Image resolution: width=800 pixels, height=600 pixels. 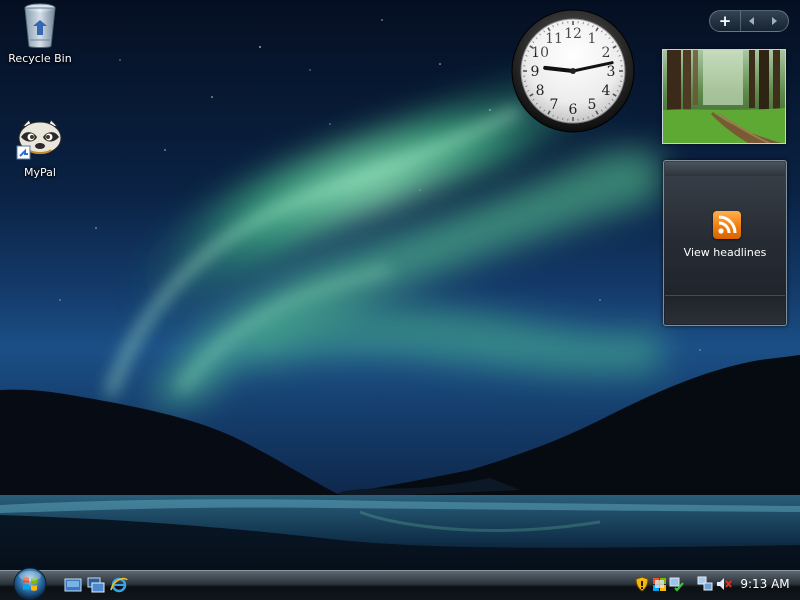 I want to click on tray-security-center, so click(x=660, y=584).